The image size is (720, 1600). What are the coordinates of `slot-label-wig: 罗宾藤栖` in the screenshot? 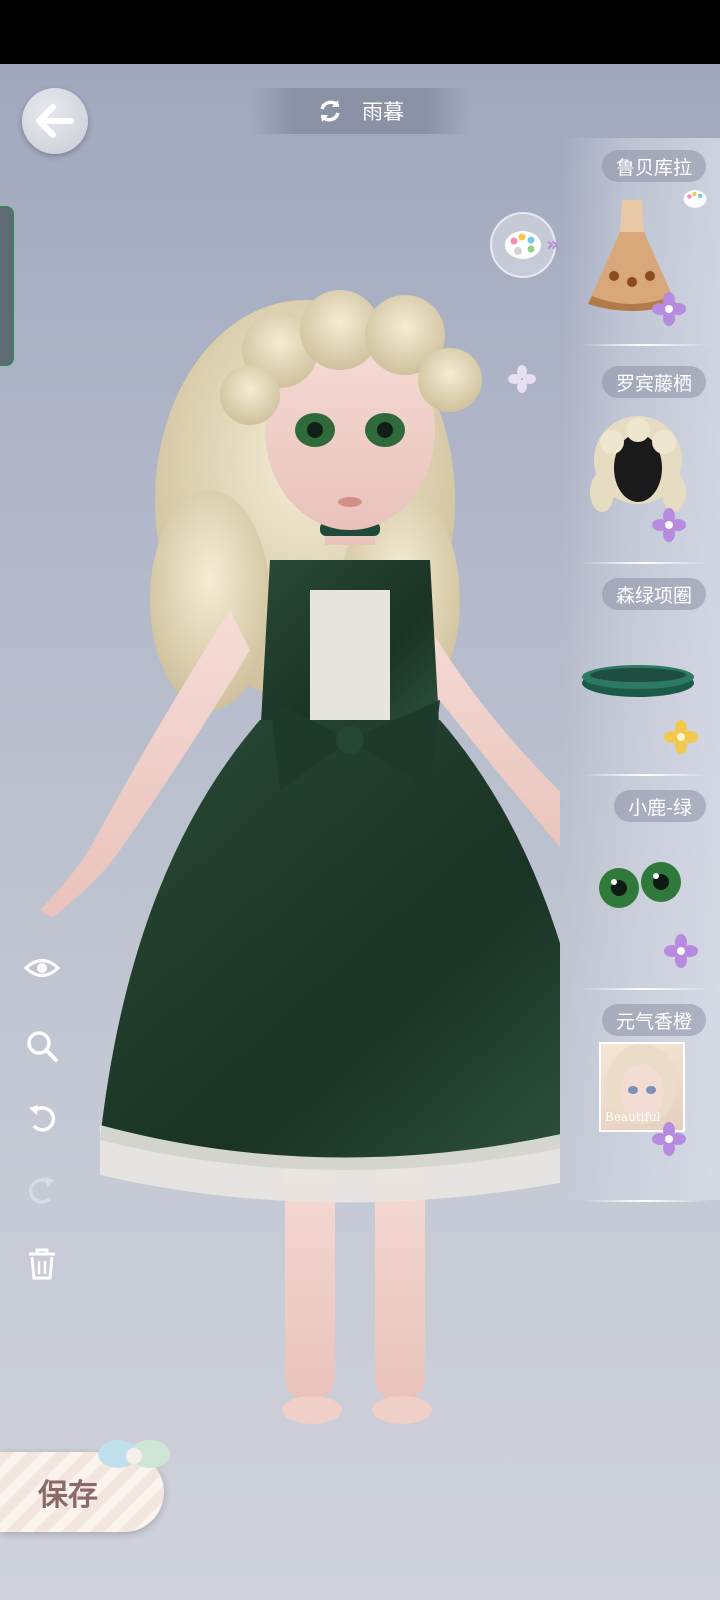 It's located at (653, 382).